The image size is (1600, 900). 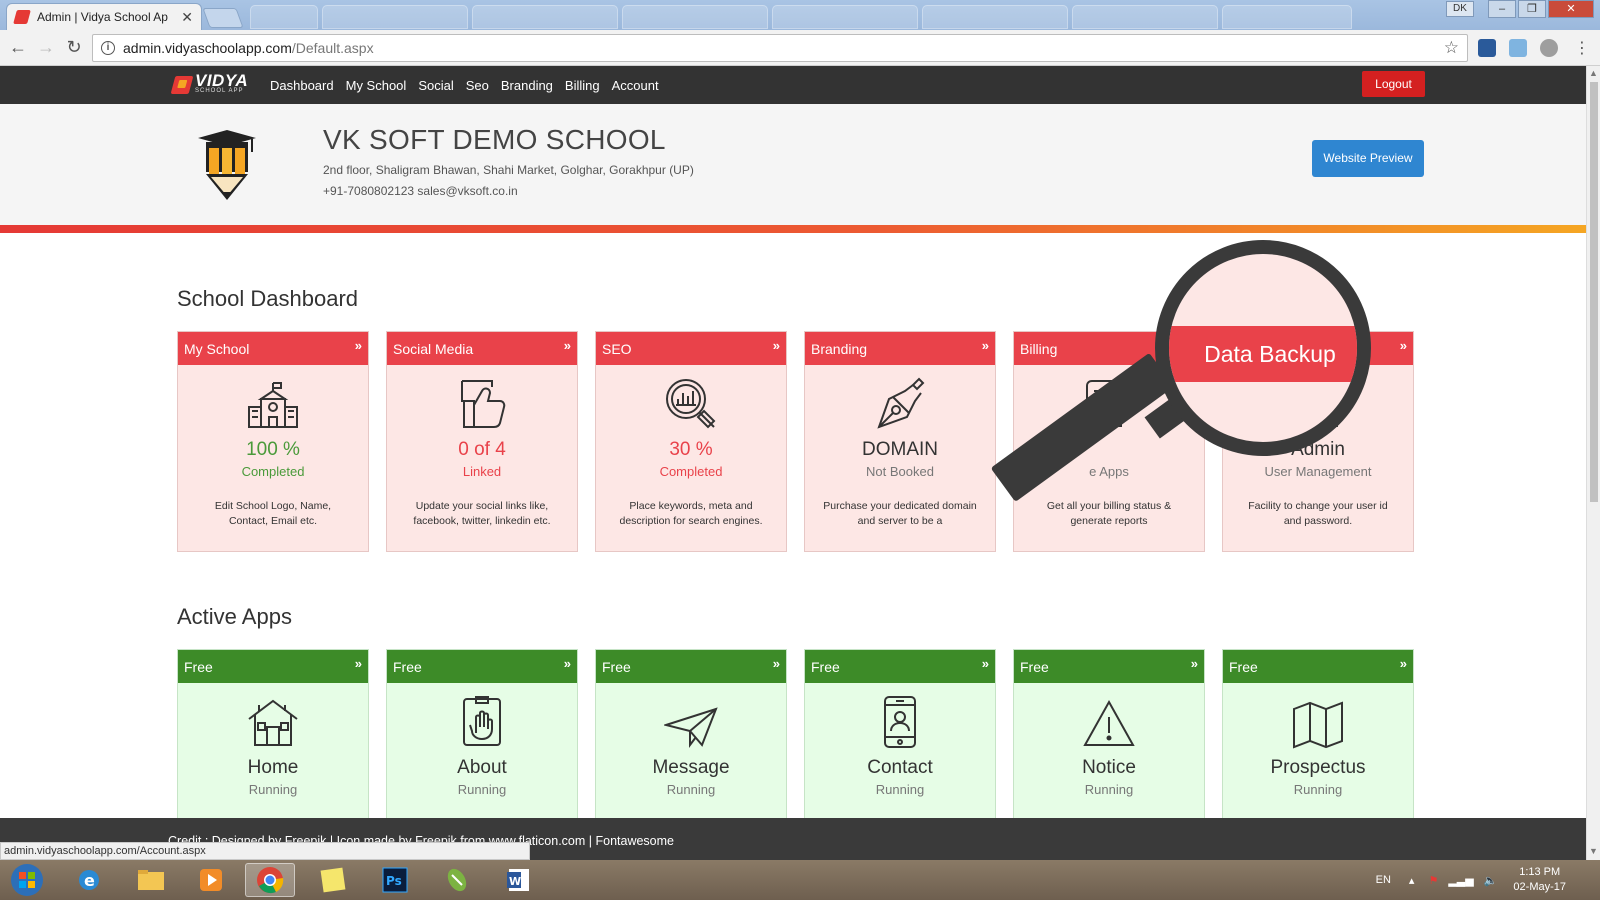 I want to click on taskbar-chrome, so click(x=270, y=880).